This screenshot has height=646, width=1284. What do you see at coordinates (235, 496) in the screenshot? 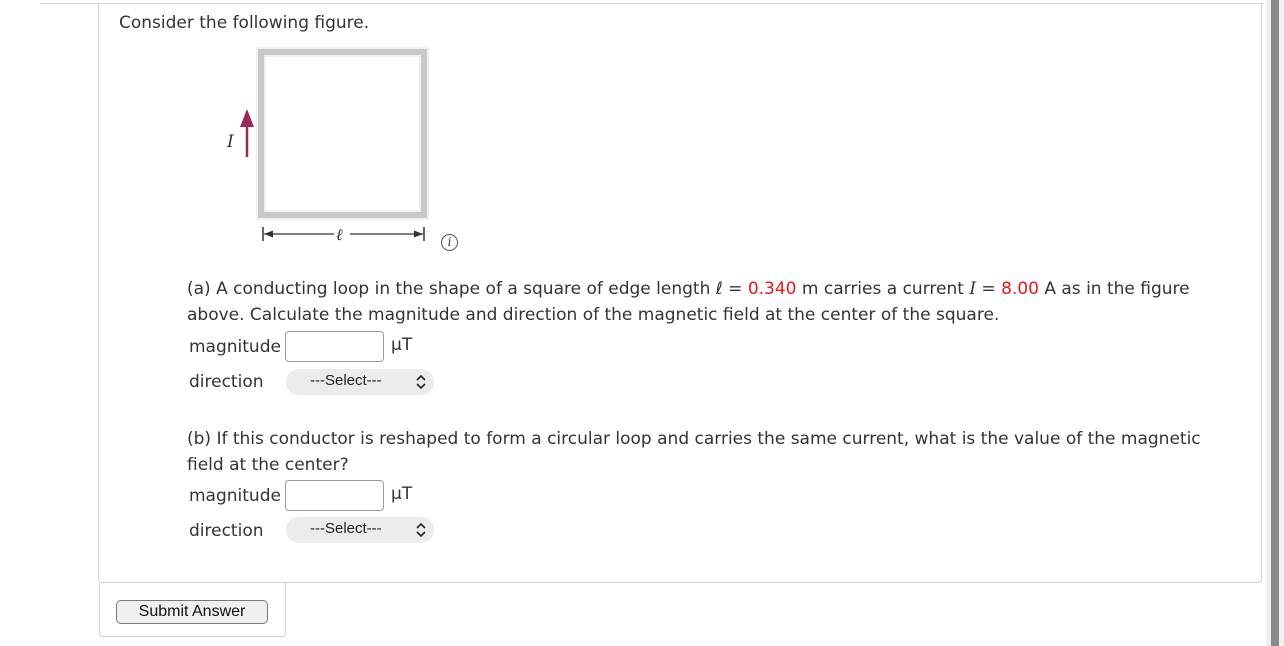
I see `part-b-magnitude-label: magnitude` at bounding box center [235, 496].